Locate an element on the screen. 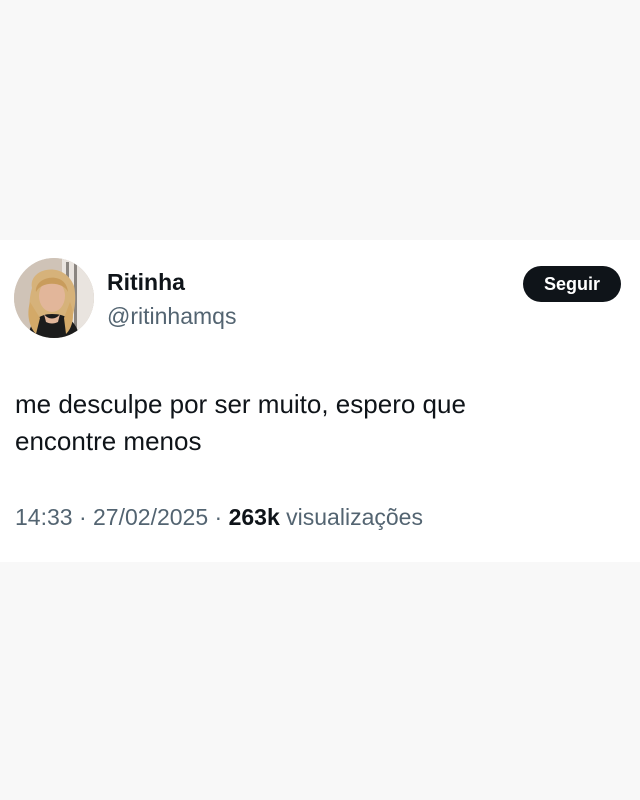 This screenshot has height=800, width=640. tweet-meta: 14:33 · 27/02/2025 · 263k visualizações is located at coordinates (219, 517).